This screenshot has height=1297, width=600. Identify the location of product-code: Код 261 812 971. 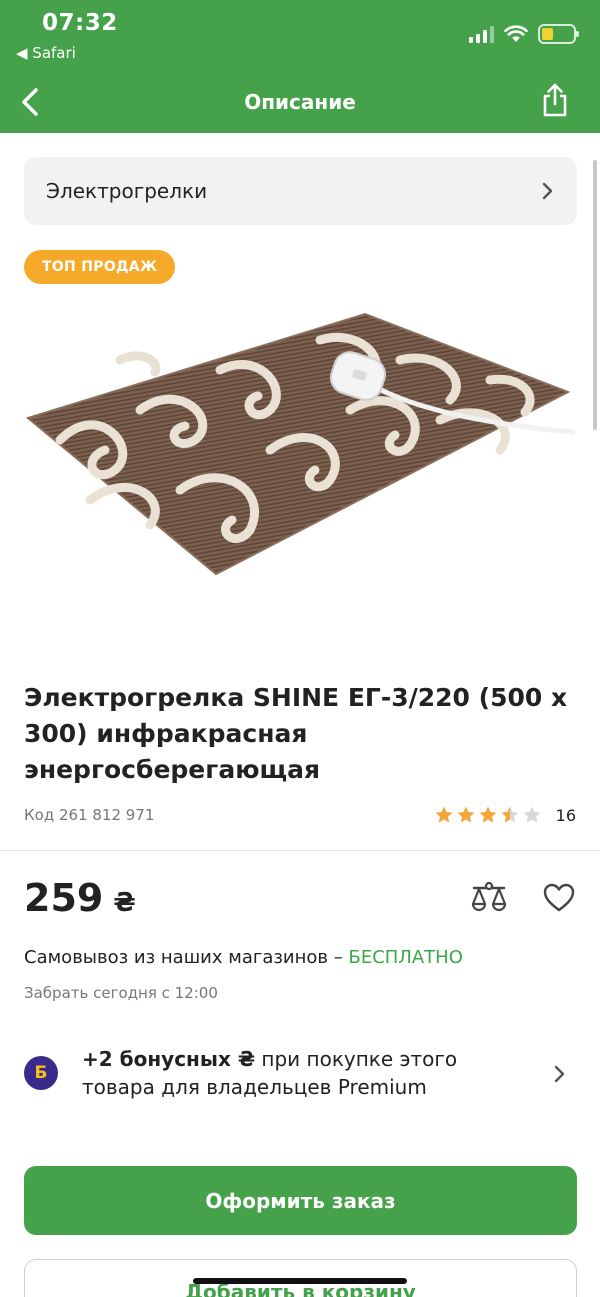
(89, 815).